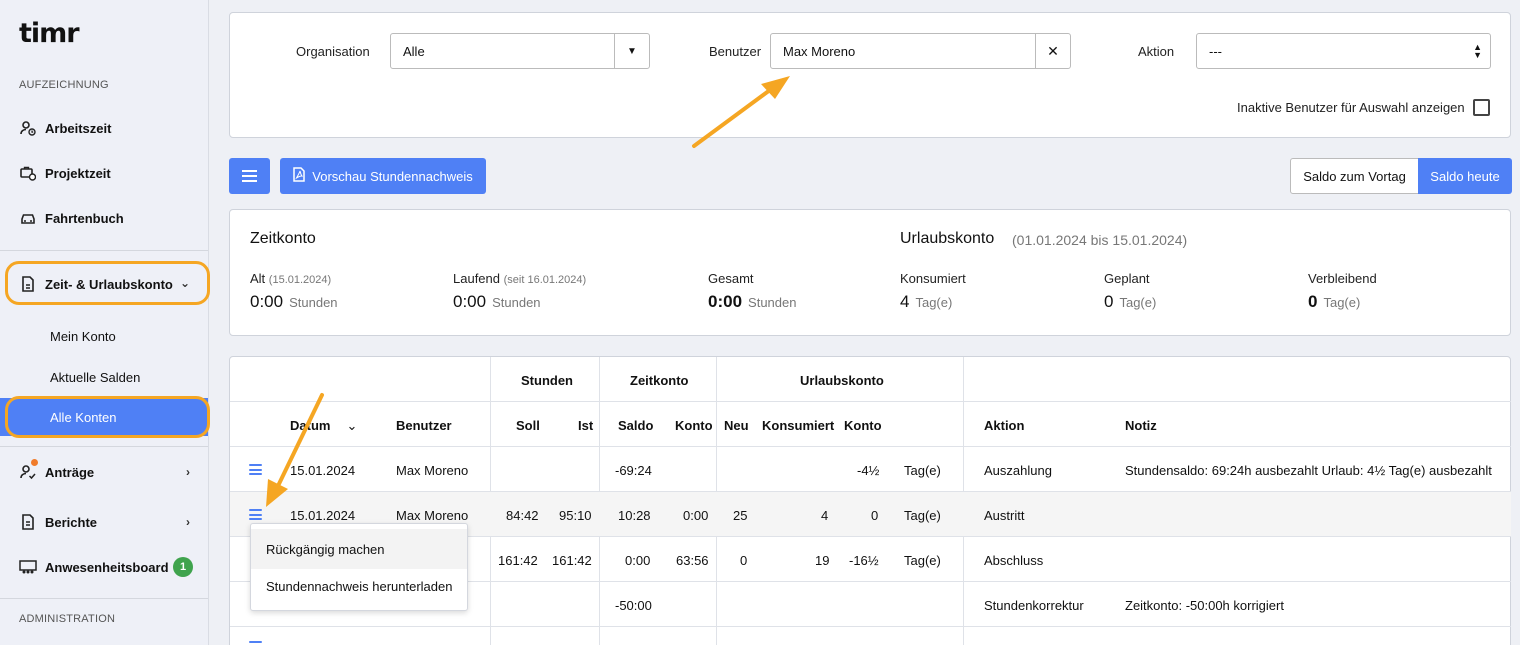  I want to click on cell-neu: 25, so click(740, 515).